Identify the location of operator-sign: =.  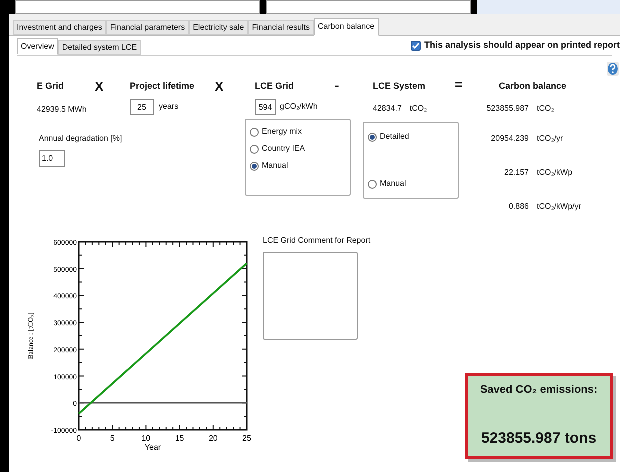
(459, 87).